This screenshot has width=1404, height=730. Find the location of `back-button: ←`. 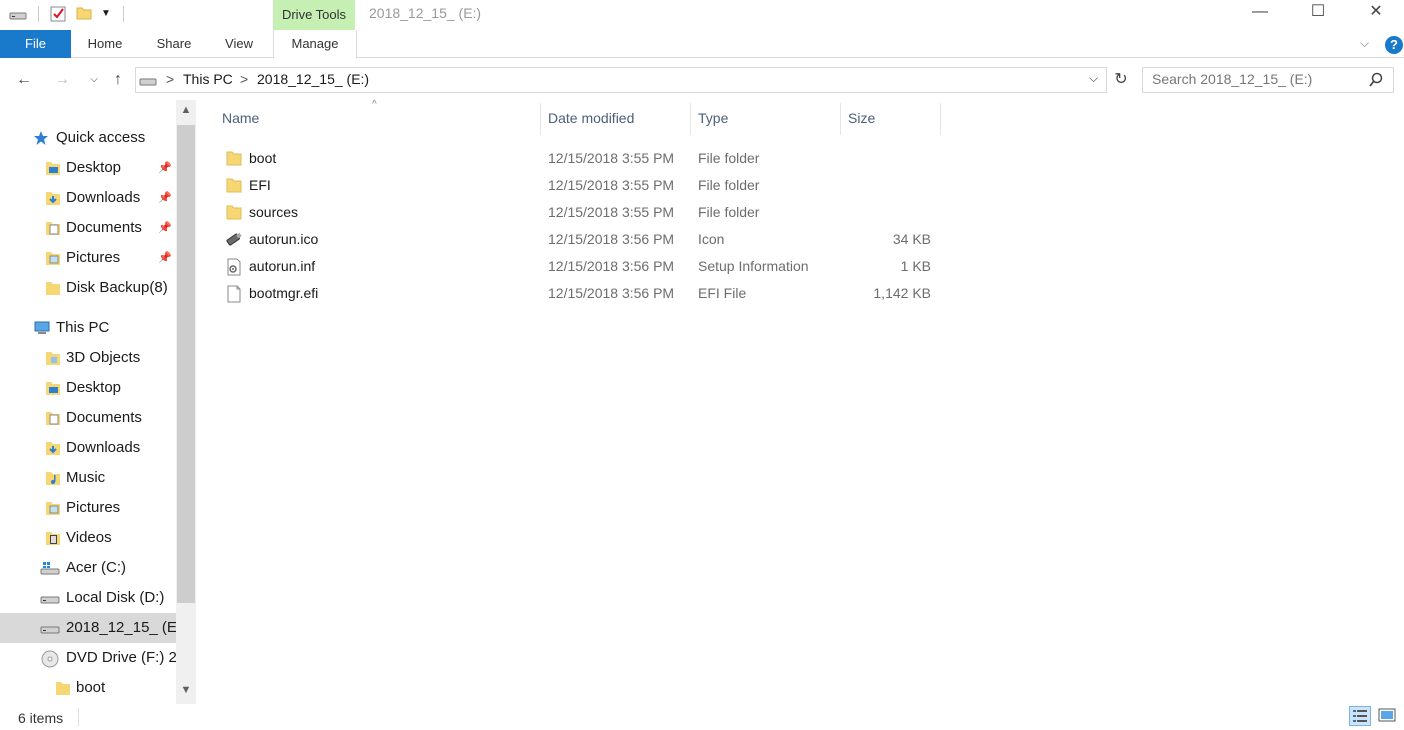

back-button: ← is located at coordinates (24, 80).